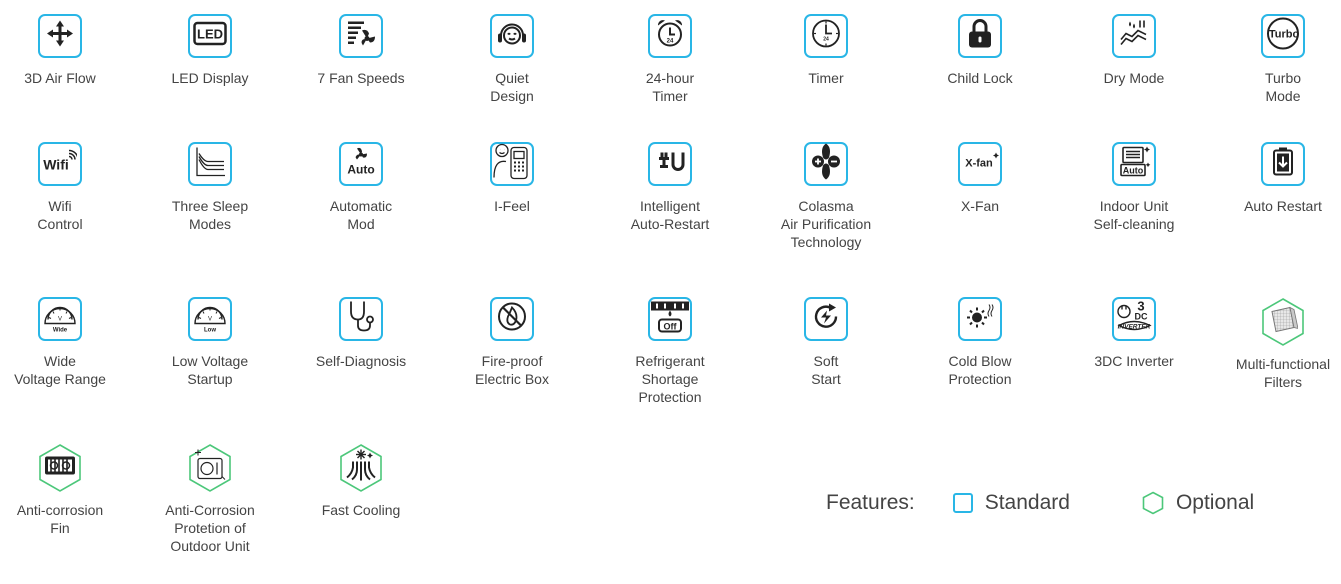  I want to click on clock-icon: 24, so click(826, 36).